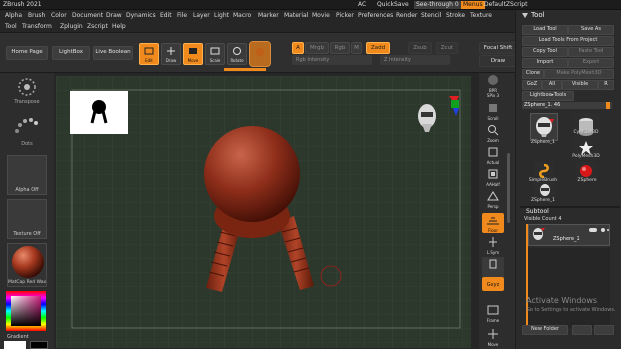 The image size is (621, 349). Describe the element at coordinates (393, 5) in the screenshot. I see `quicksave-button: QuickSave` at that location.